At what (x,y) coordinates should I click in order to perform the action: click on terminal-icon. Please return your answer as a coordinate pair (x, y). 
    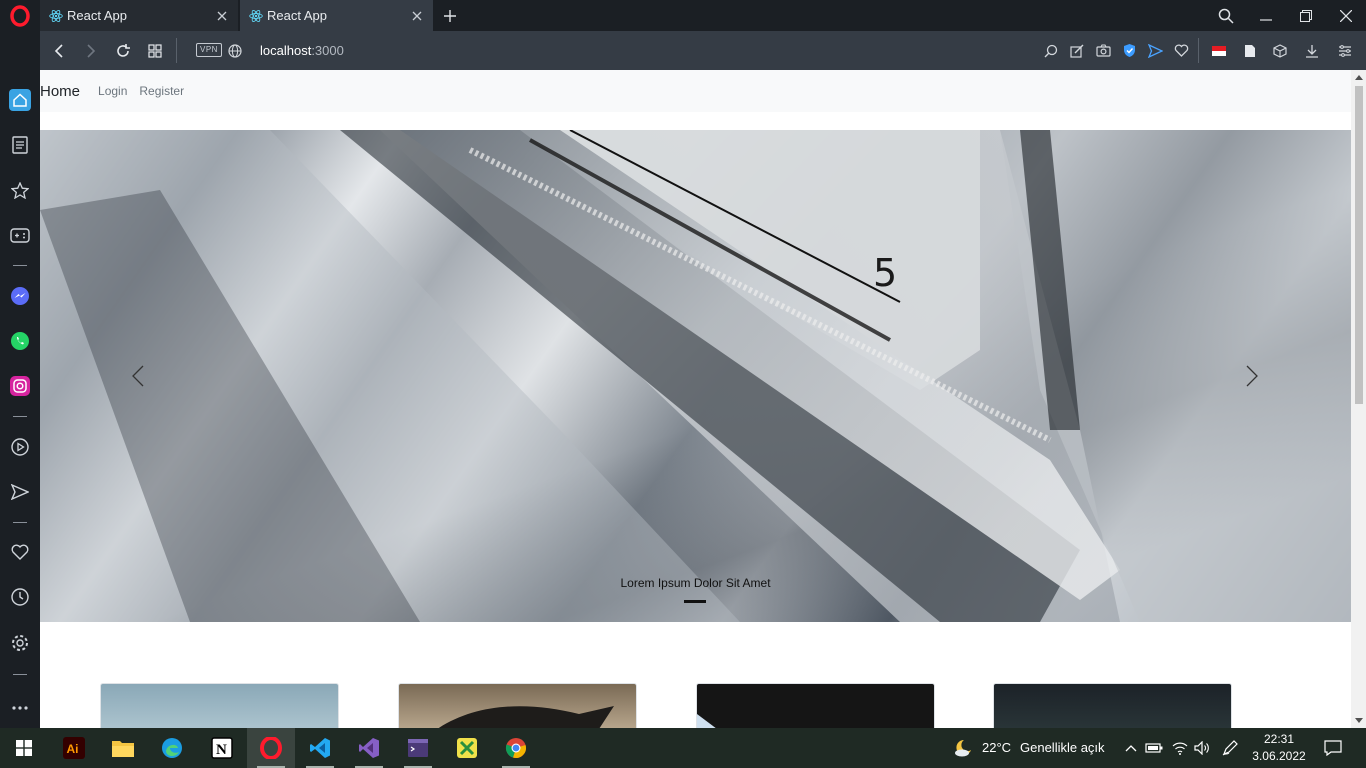
    Looking at the image, I should click on (418, 748).